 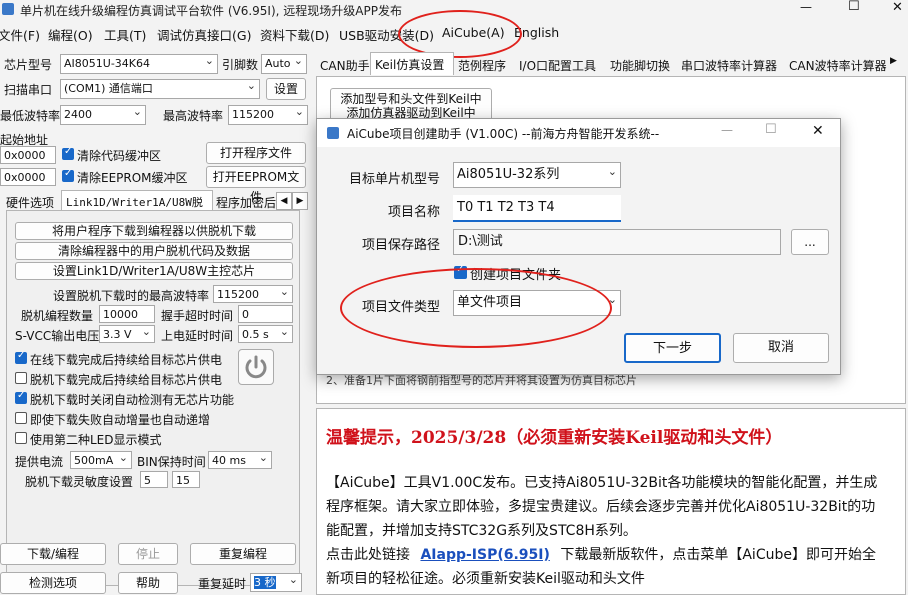 What do you see at coordinates (148, 554) in the screenshot?
I see `stop-button: 停止` at bounding box center [148, 554].